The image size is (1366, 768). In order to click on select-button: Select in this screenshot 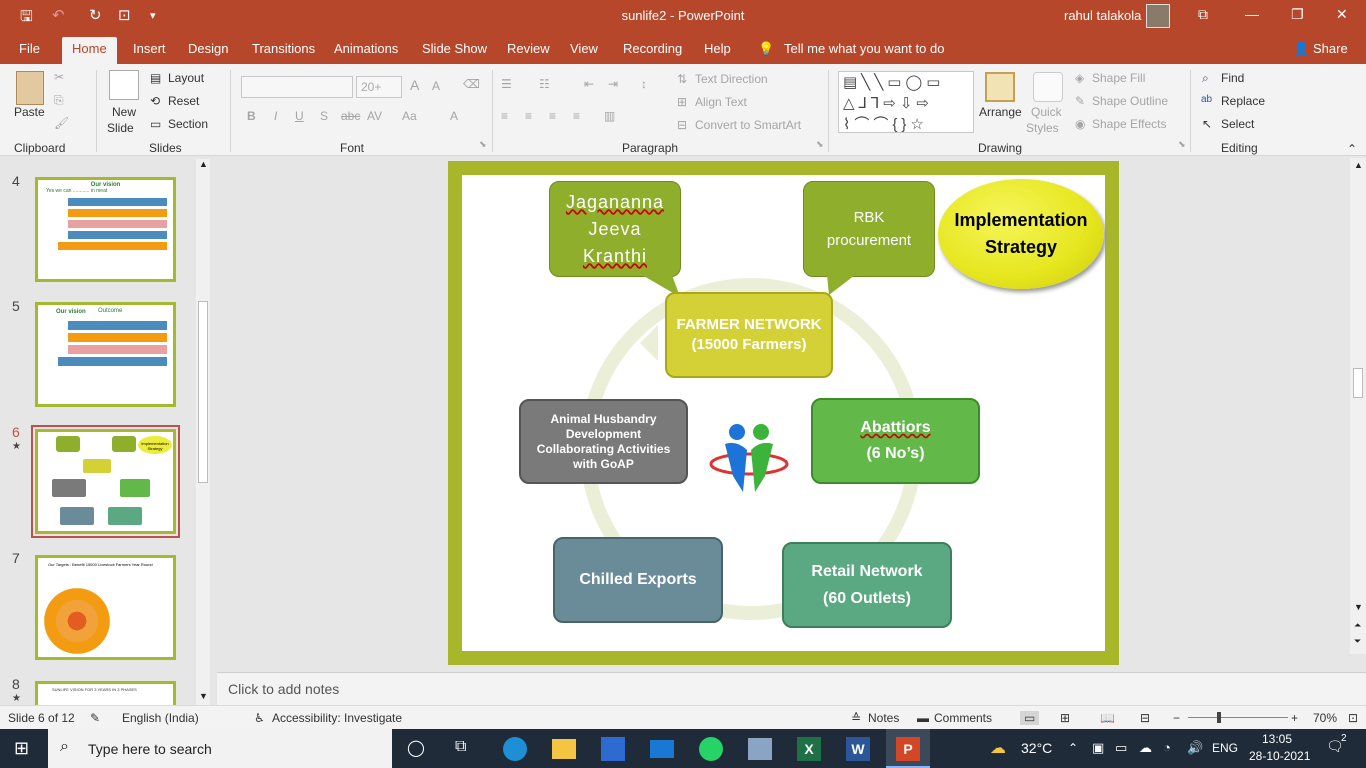, I will do `click(1237, 124)`.